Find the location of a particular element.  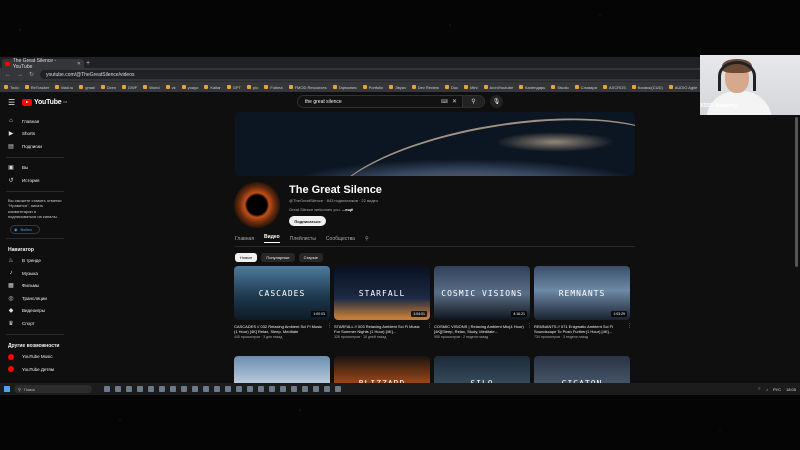

clock: 18:05 is located at coordinates (791, 389).